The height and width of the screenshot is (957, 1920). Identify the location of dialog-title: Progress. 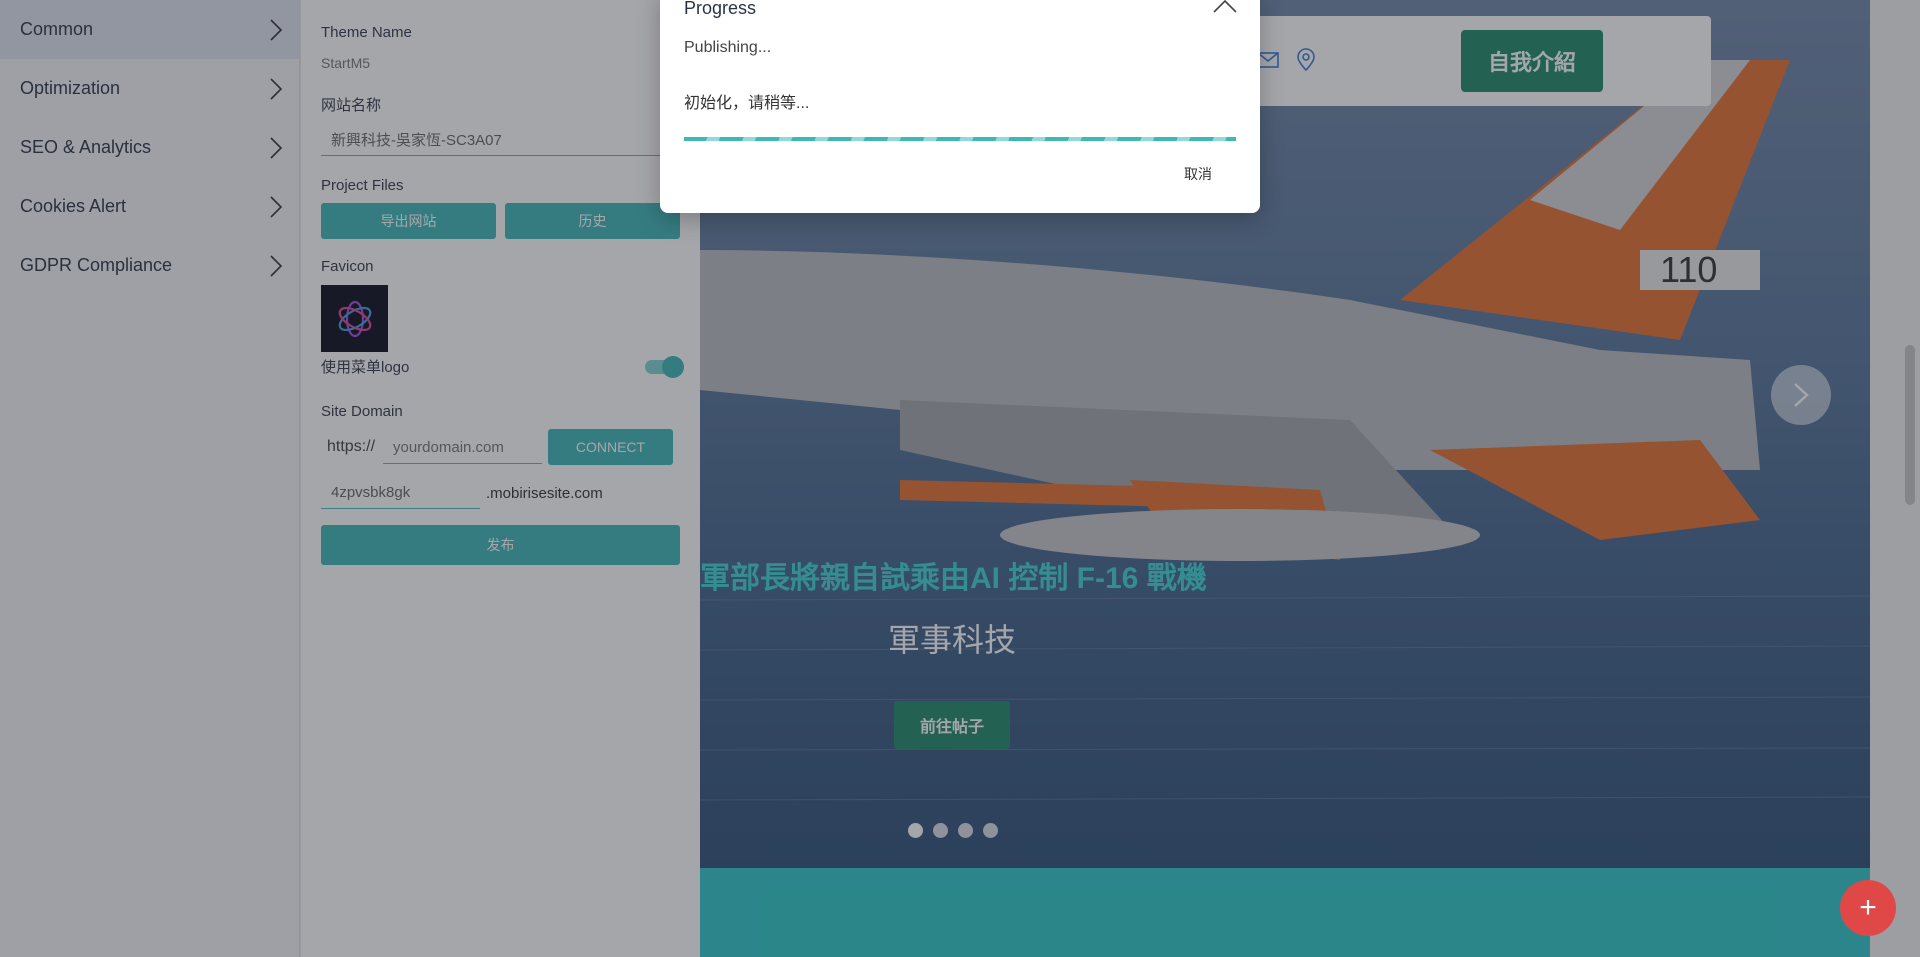
(720, 9).